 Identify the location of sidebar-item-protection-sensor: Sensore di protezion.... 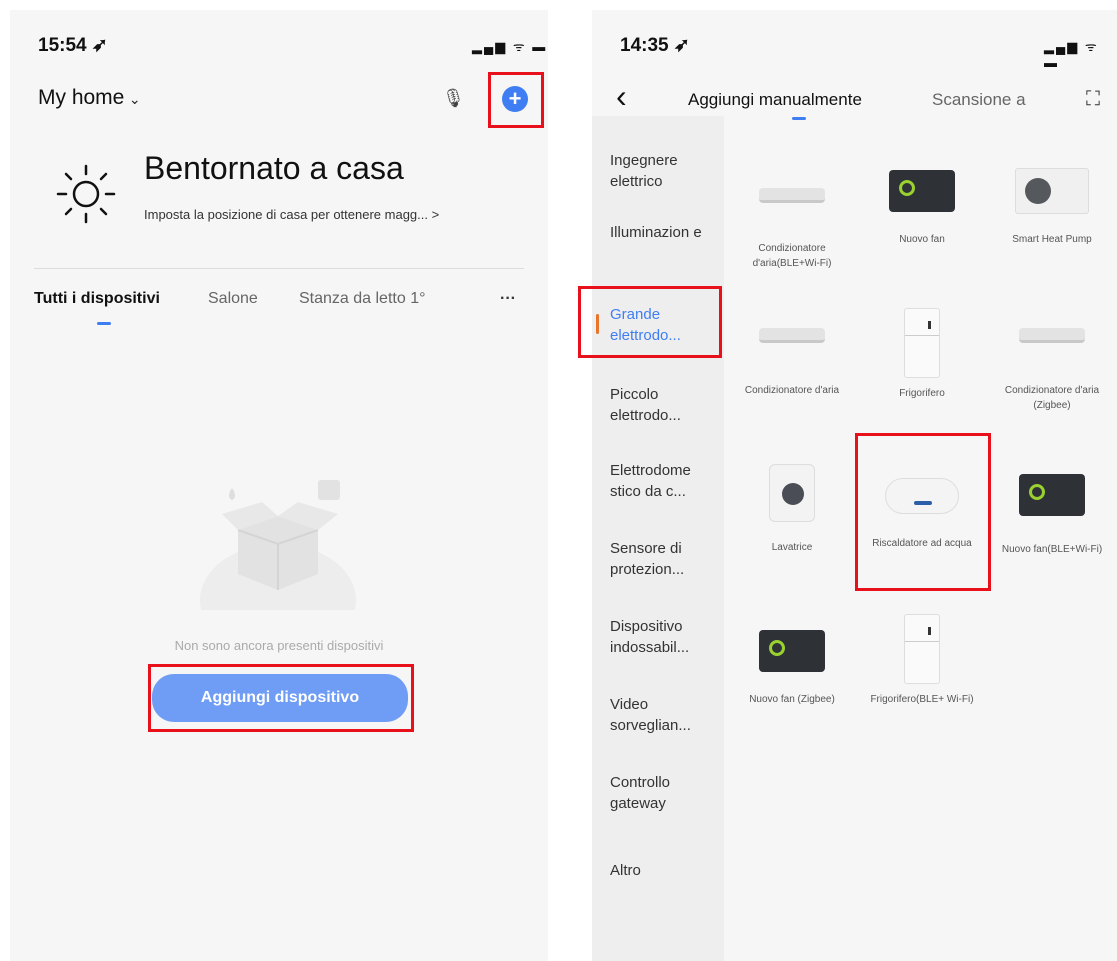
(665, 559).